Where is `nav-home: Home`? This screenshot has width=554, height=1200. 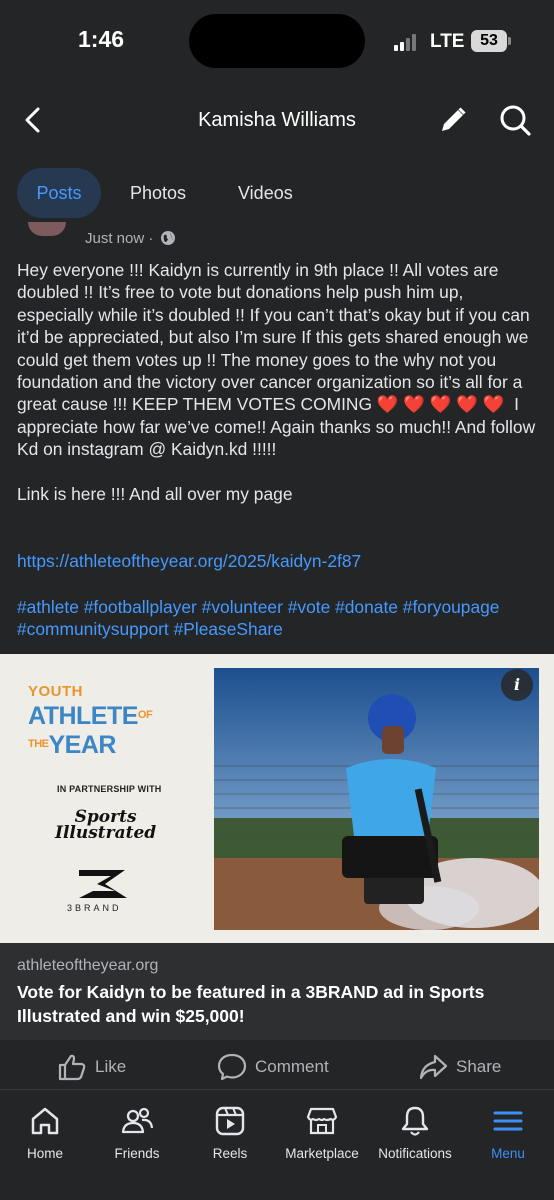 nav-home: Home is located at coordinates (47, 1132).